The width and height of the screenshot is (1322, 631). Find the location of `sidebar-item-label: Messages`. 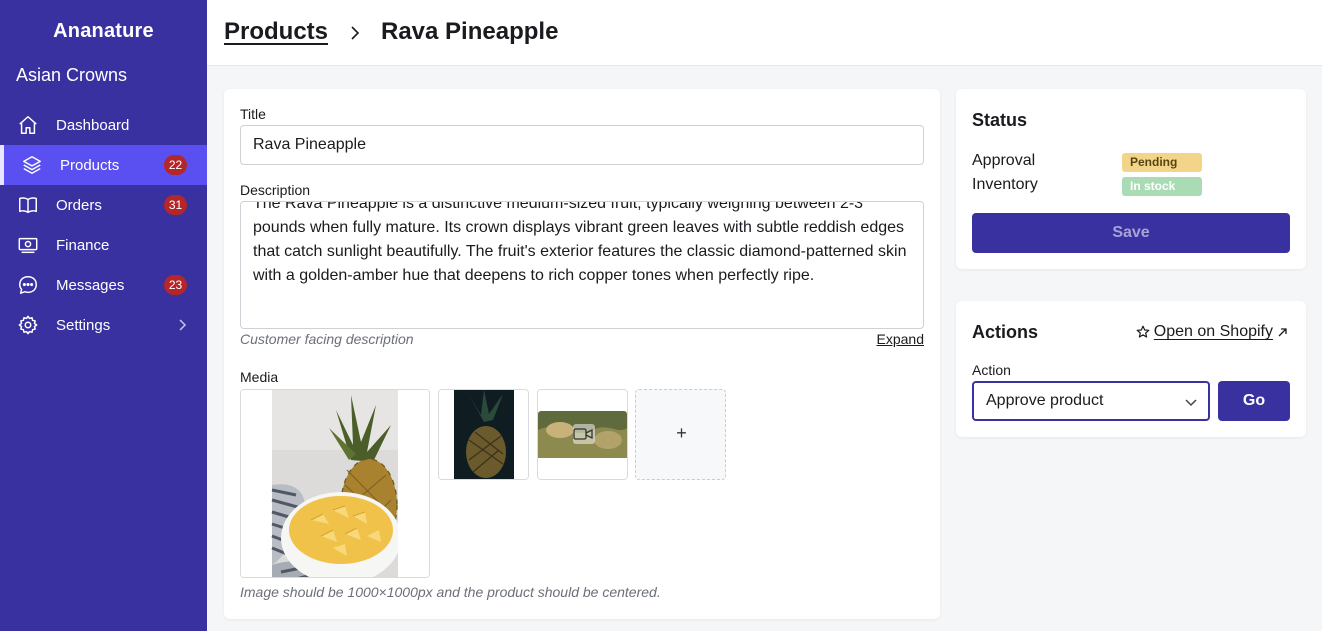

sidebar-item-label: Messages is located at coordinates (90, 285).